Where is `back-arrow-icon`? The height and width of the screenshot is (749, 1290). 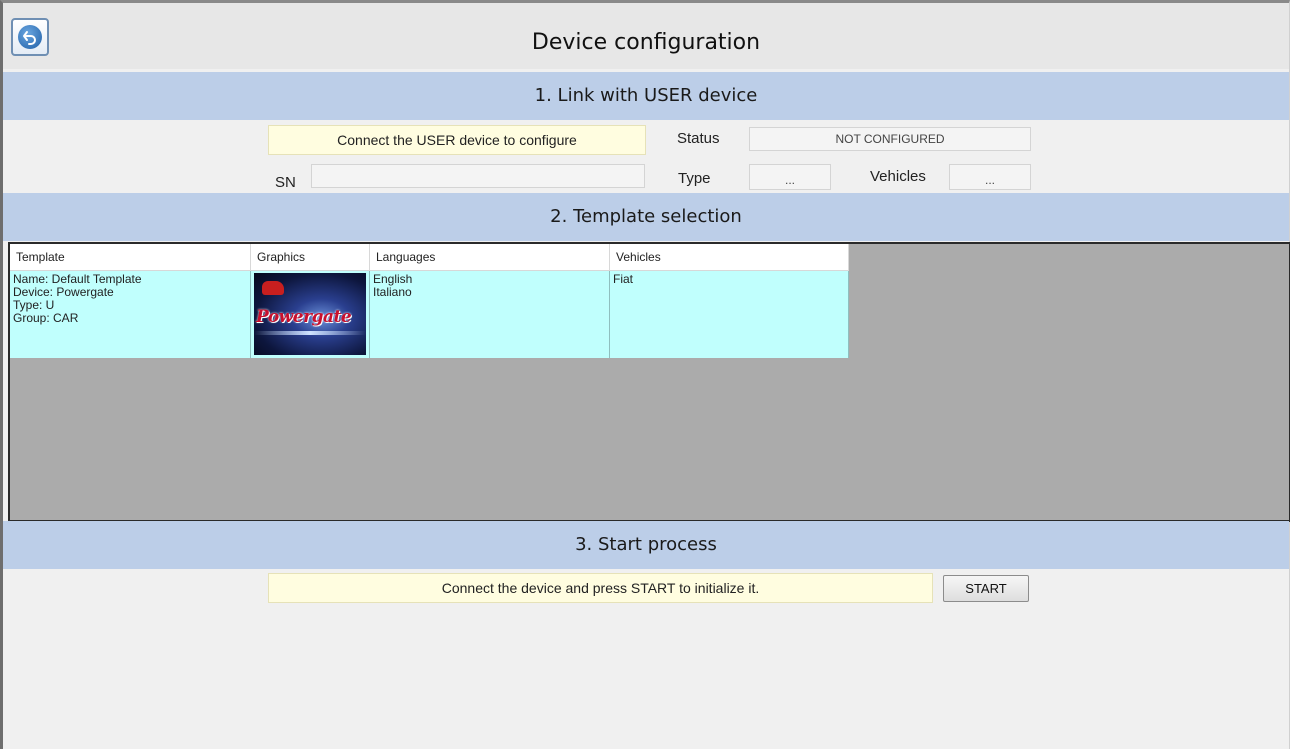 back-arrow-icon is located at coordinates (30, 37).